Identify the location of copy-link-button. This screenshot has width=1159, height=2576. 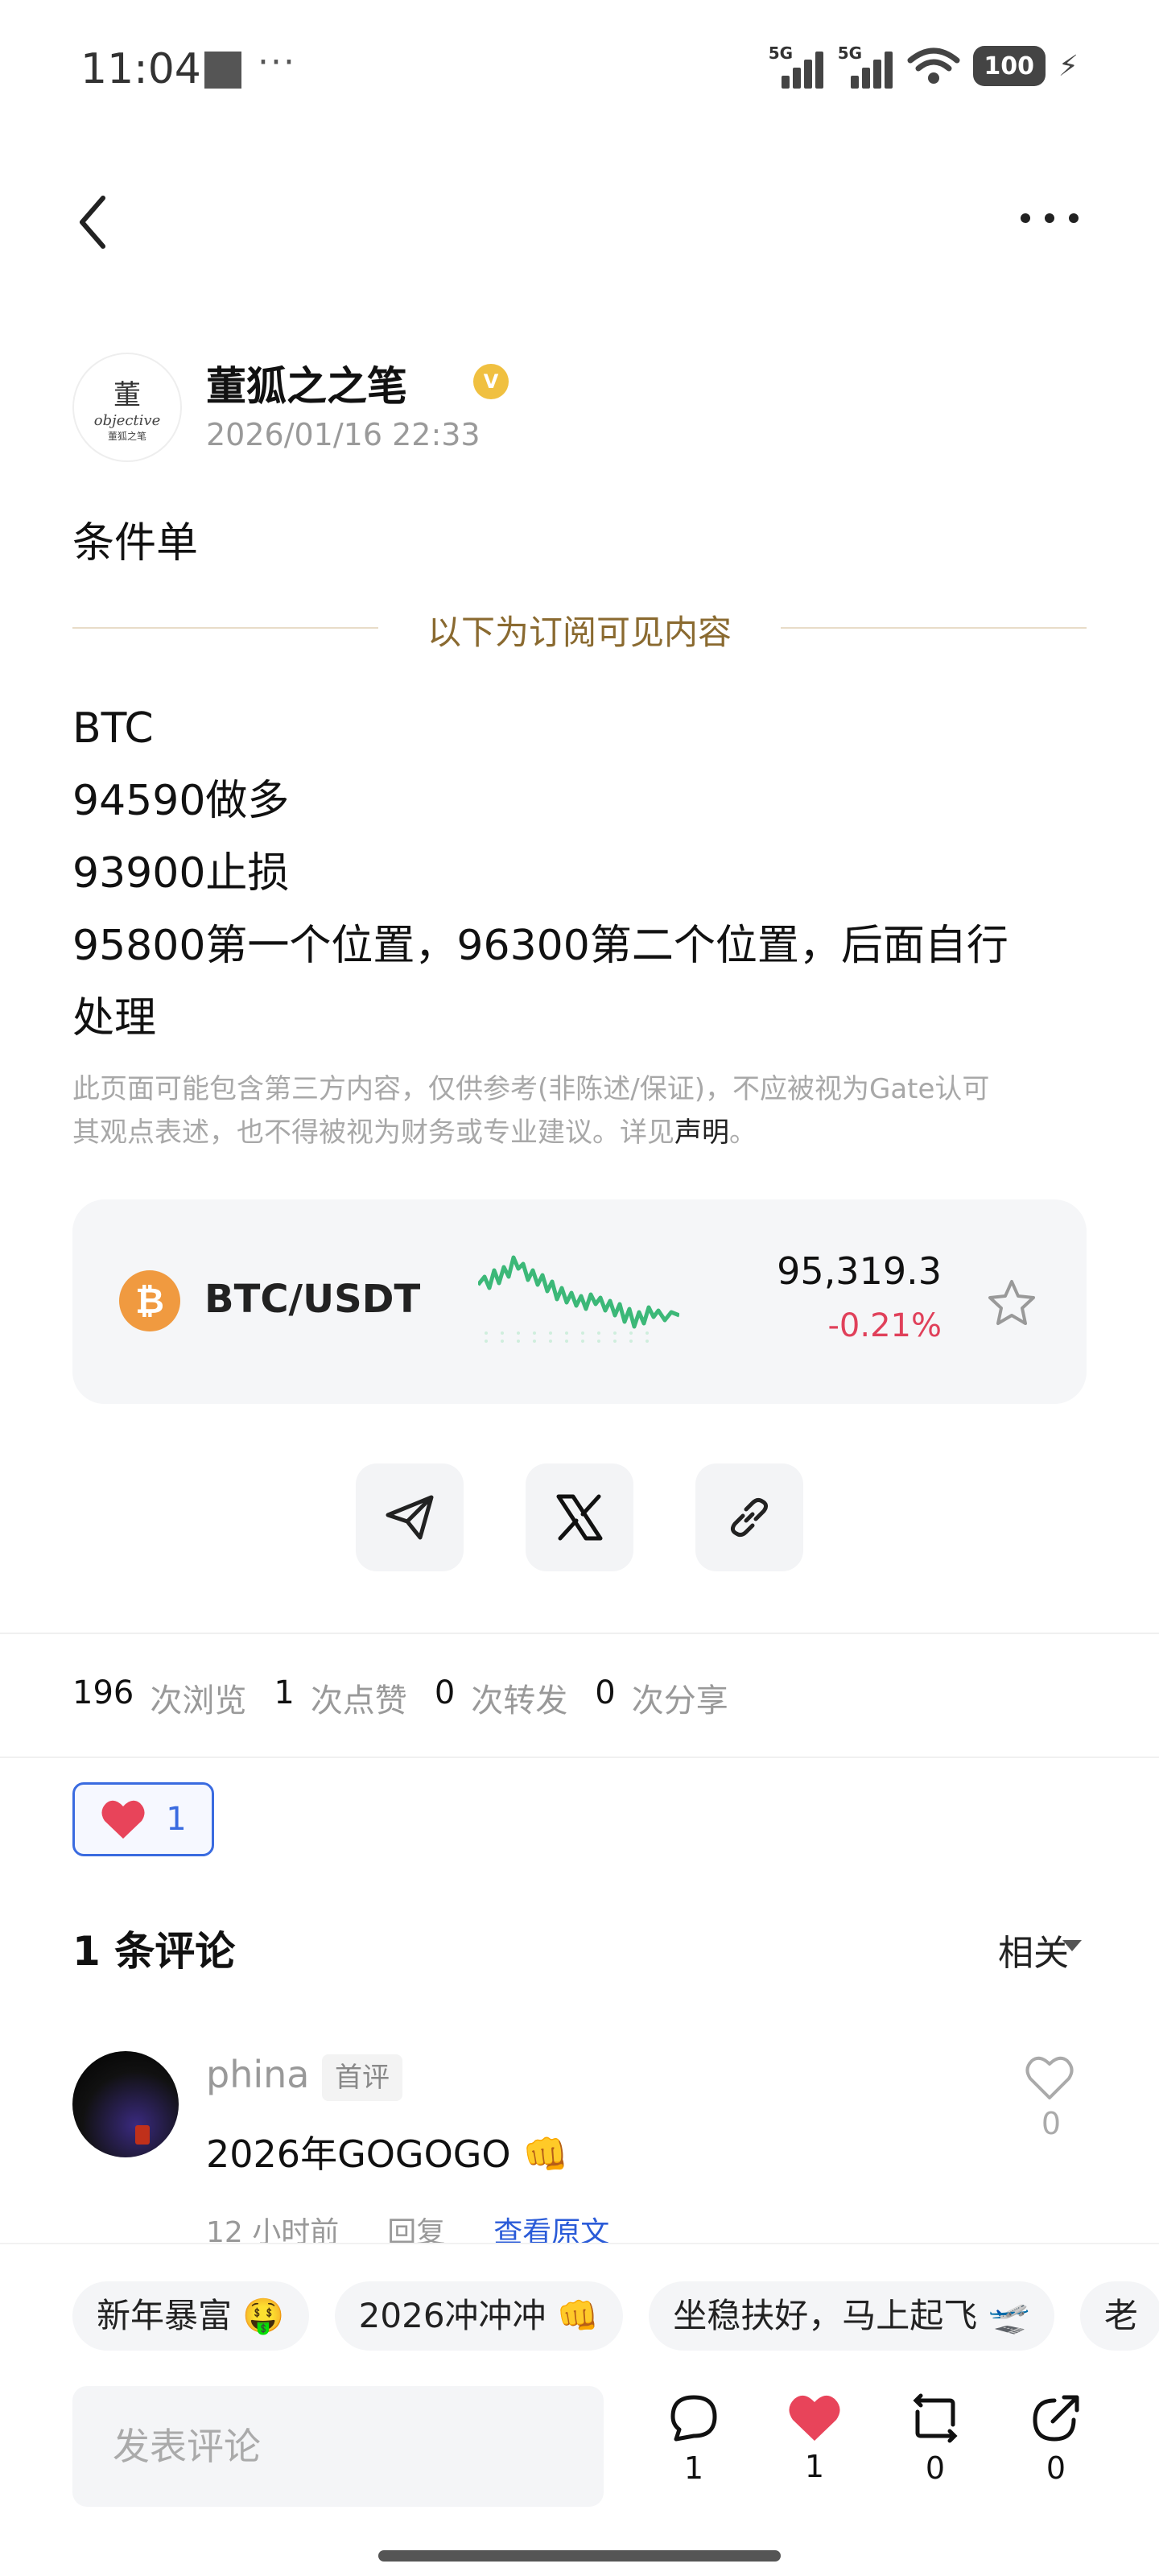
(749, 1517).